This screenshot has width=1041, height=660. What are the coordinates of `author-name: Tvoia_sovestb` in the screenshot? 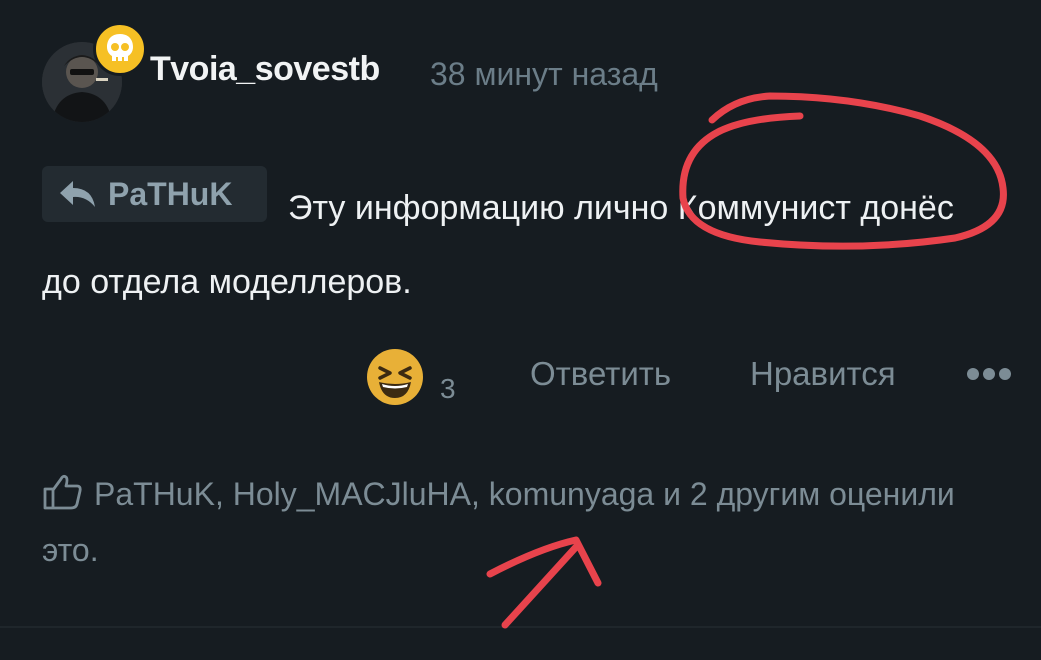 It's located at (265, 69).